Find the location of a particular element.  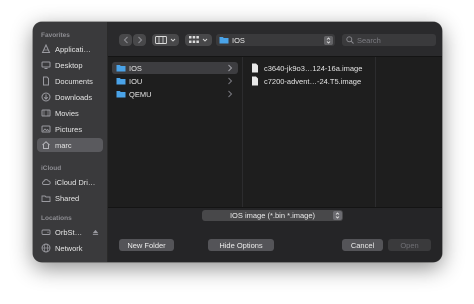

folder-row-ios: IOS is located at coordinates (175, 68).